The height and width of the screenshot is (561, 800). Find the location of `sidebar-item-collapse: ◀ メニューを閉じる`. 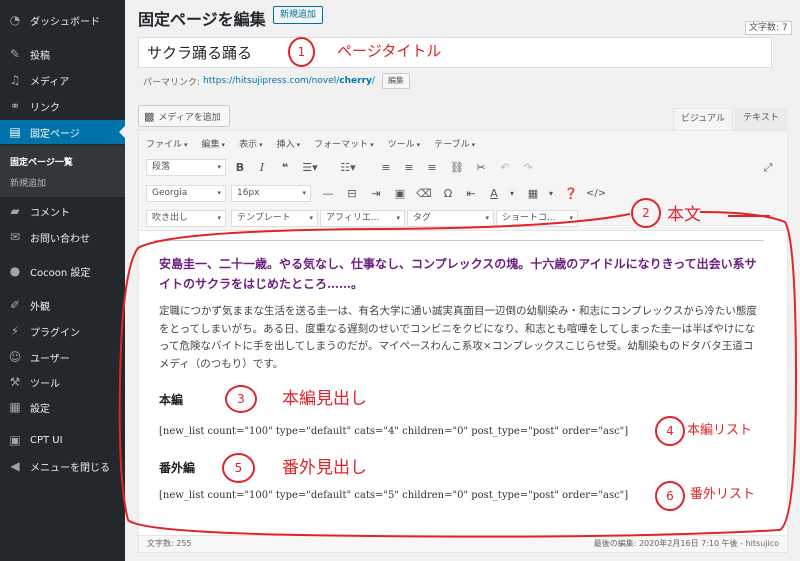

sidebar-item-collapse: ◀ メニューを閉じる is located at coordinates (62, 466).